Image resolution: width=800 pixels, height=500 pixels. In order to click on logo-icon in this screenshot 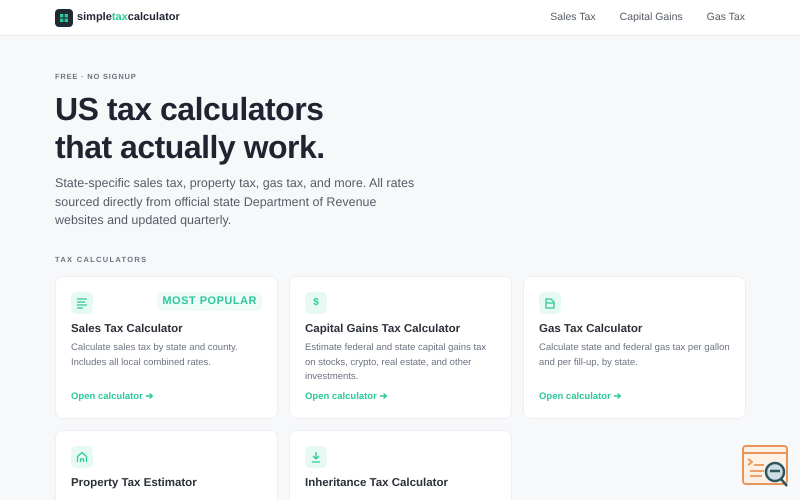, I will do `click(64, 17)`.